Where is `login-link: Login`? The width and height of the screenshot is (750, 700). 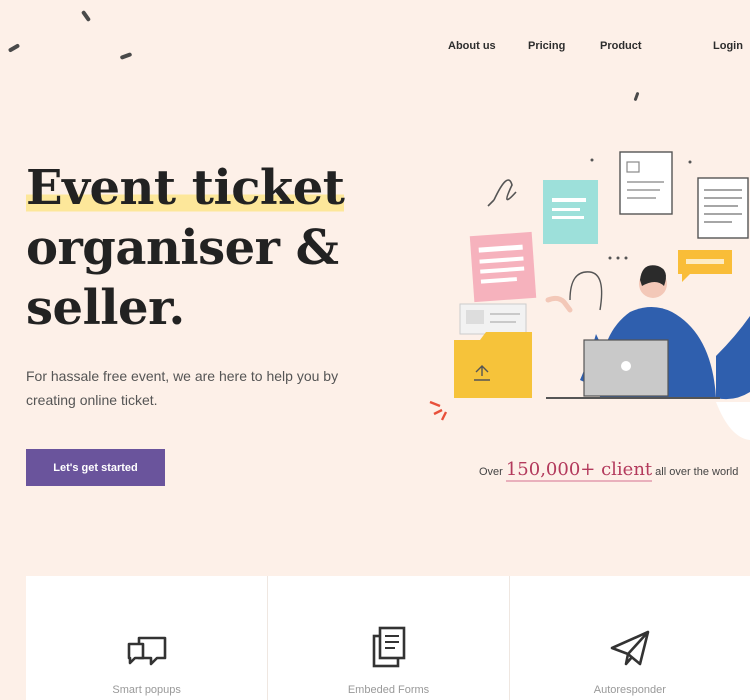 login-link: Login is located at coordinates (728, 46).